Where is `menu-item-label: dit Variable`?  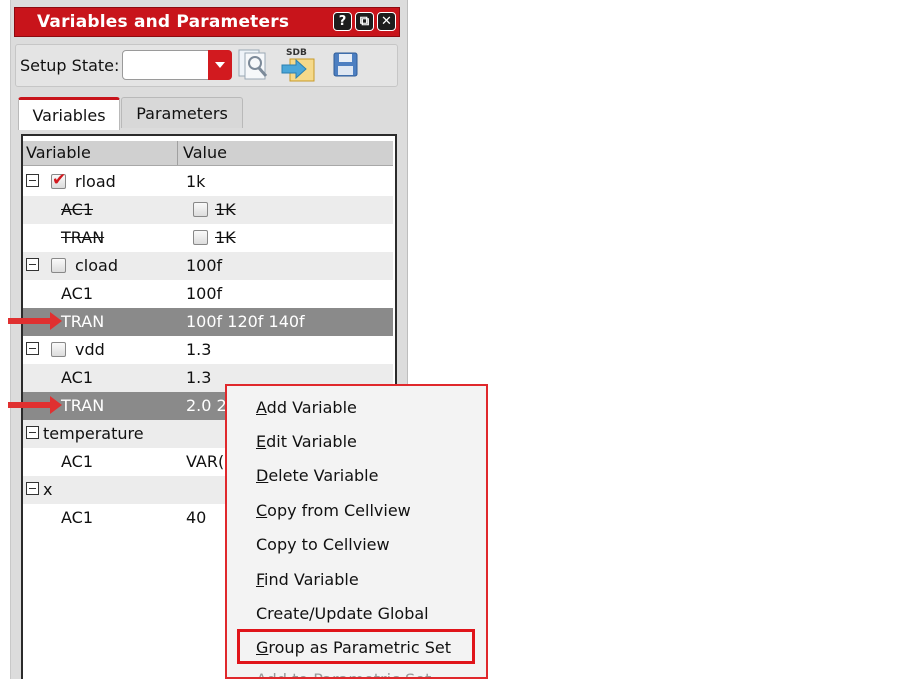 menu-item-label: dit Variable is located at coordinates (311, 441).